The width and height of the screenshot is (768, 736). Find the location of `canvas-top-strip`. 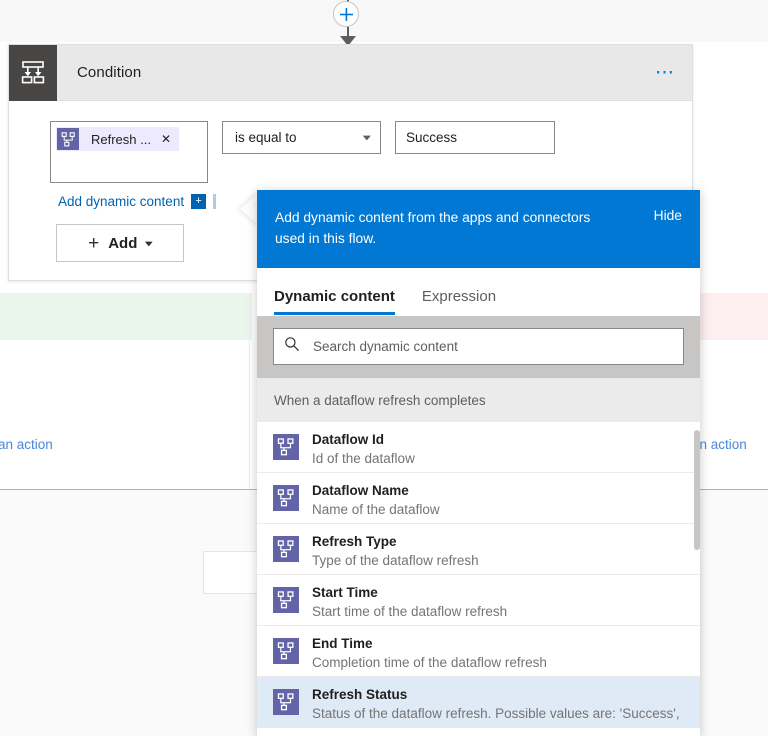

canvas-top-strip is located at coordinates (384, 21).